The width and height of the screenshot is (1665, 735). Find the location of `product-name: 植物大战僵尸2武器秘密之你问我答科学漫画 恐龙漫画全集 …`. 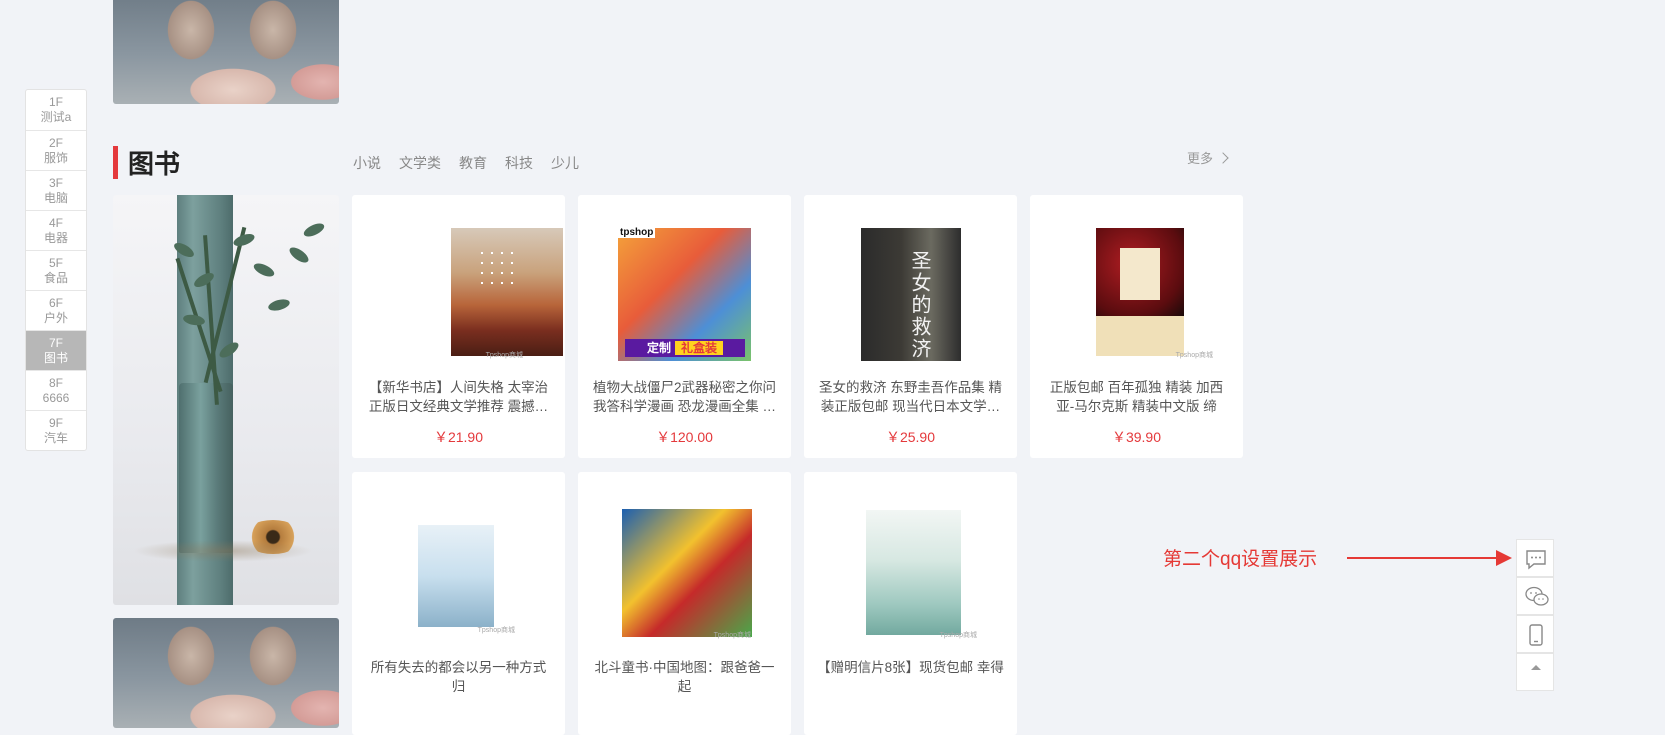

product-name: 植物大战僵尸2武器秘密之你问我答科学漫画 恐龙漫画全集 … is located at coordinates (684, 397).